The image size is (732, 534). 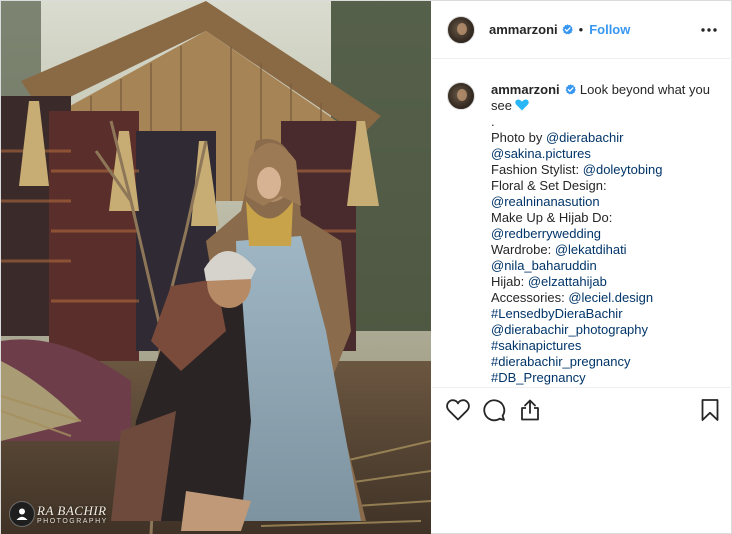 What do you see at coordinates (544, 265) in the screenshot?
I see `mention-nila: @nila_baharuddin` at bounding box center [544, 265].